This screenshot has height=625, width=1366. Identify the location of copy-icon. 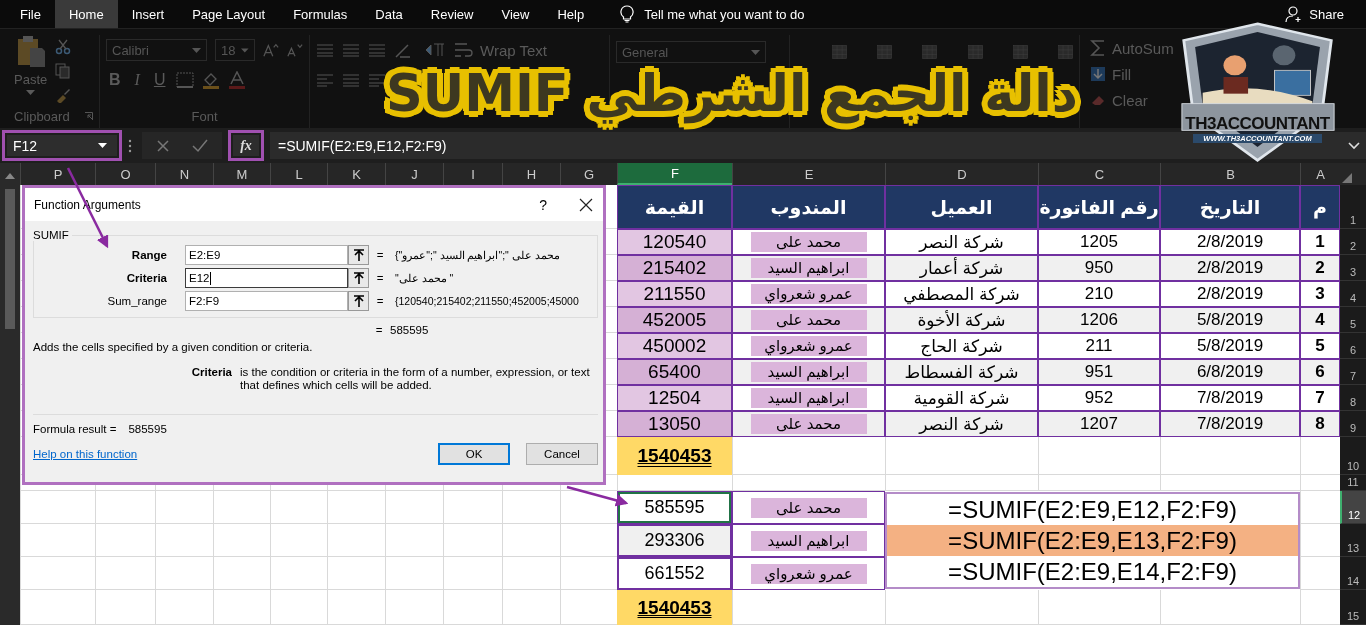
(63, 71).